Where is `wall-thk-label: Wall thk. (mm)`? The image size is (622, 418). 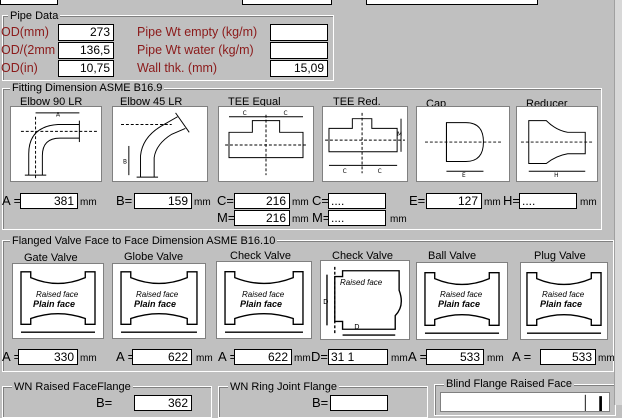
wall-thk-label: Wall thk. (mm) is located at coordinates (177, 68).